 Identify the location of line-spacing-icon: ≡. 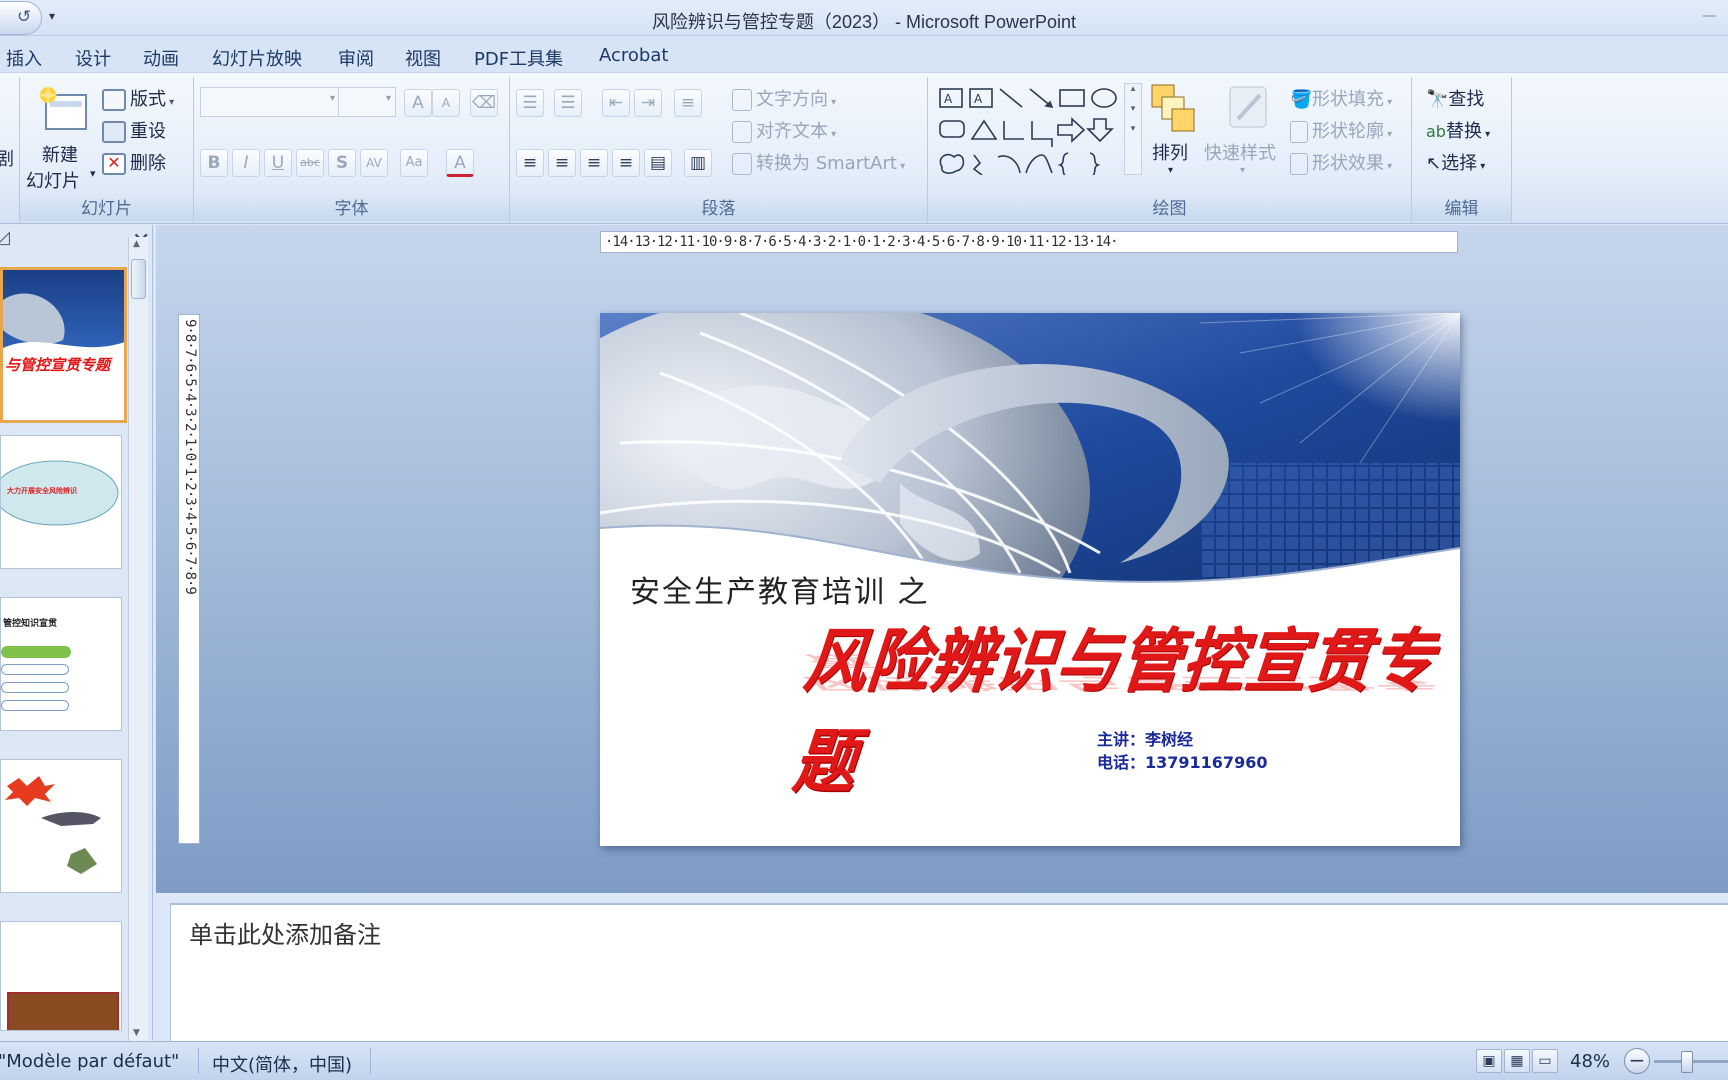
(688, 103).